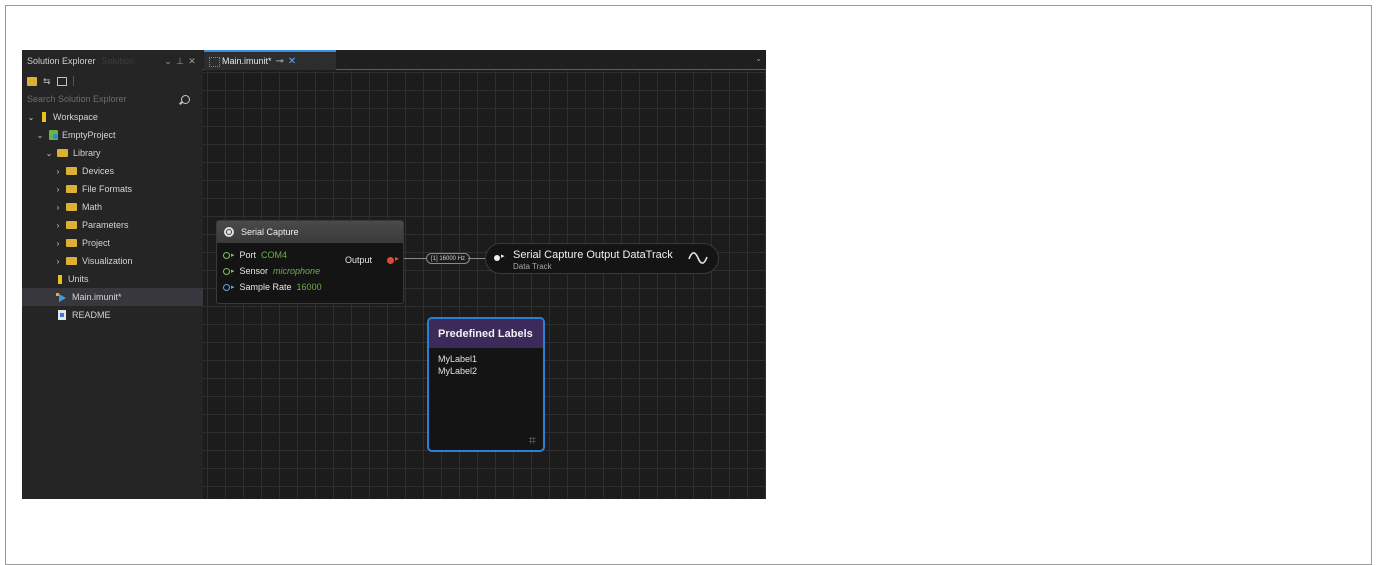 The height and width of the screenshot is (565, 1377). I want to click on labels-list: MyLabel1 MyLabel2, so click(486, 365).